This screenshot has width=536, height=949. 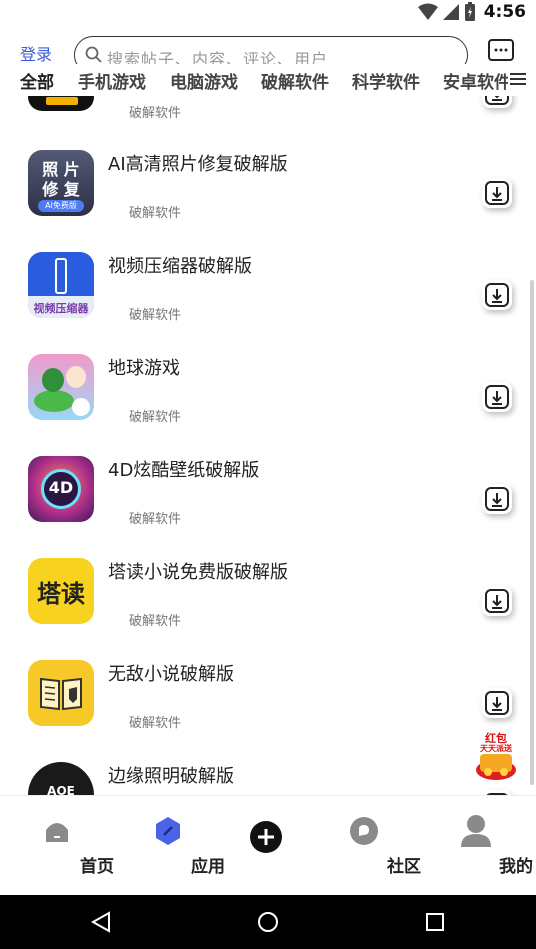 I want to click on 4d-wallpaper-app-icon: 4D, so click(x=61, y=489).